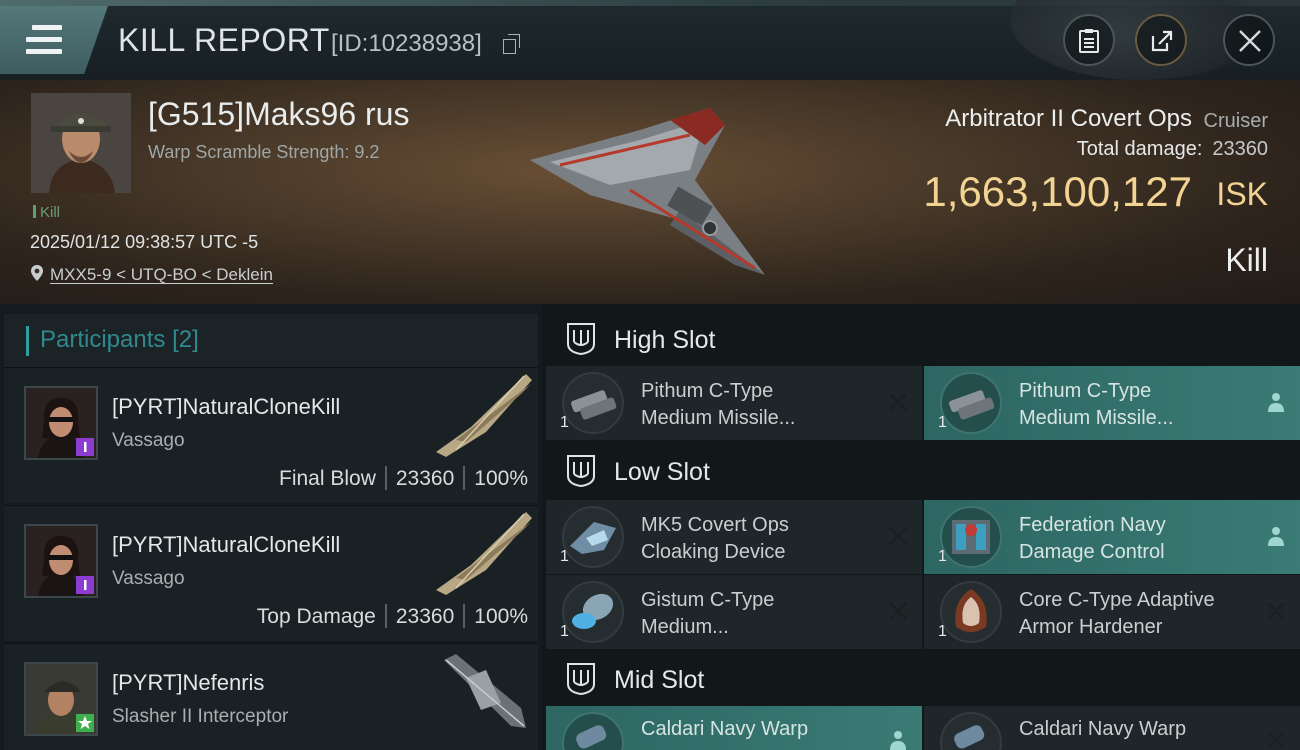  Describe the element at coordinates (512, 44) in the screenshot. I see `copy-icon` at that location.